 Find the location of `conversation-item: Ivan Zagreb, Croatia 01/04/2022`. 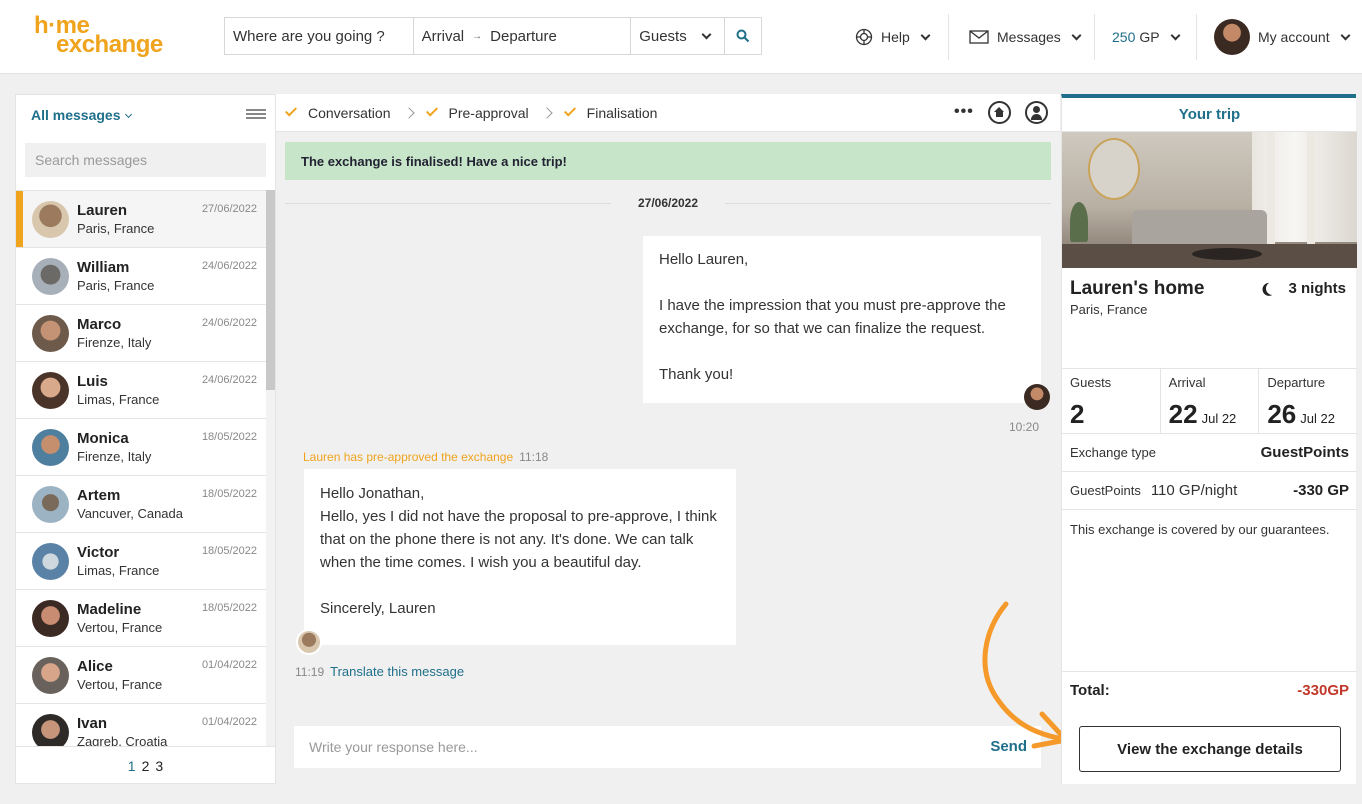

conversation-item: Ivan Zagreb, Croatia 01/04/2022 is located at coordinates (141, 725).